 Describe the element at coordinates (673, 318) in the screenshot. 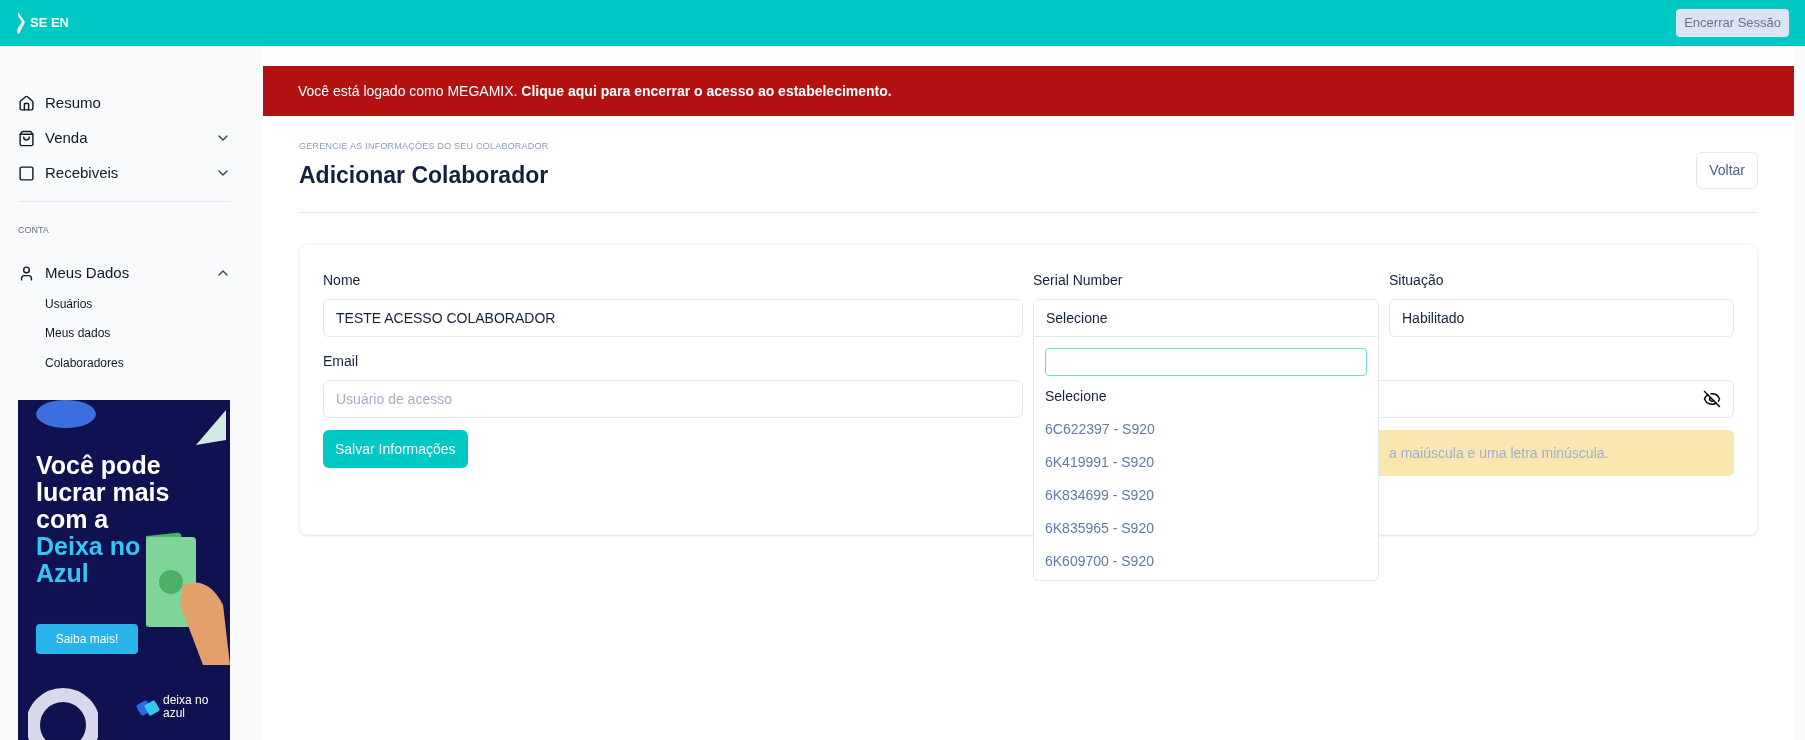

I see `name-field: TESTE ACESSO COLABORADOR` at that location.